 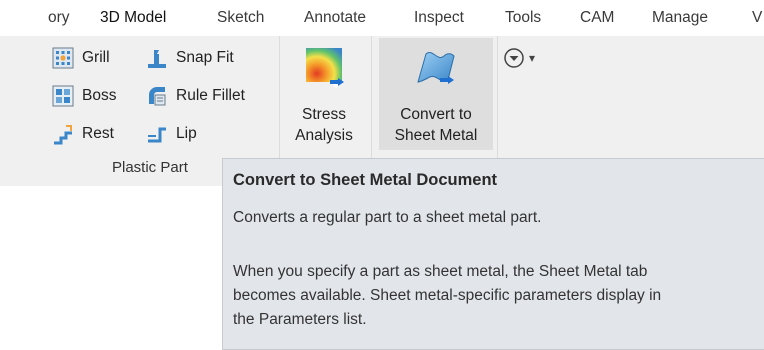 I want to click on stress-analysis-label-line2: Analysis, so click(x=324, y=135).